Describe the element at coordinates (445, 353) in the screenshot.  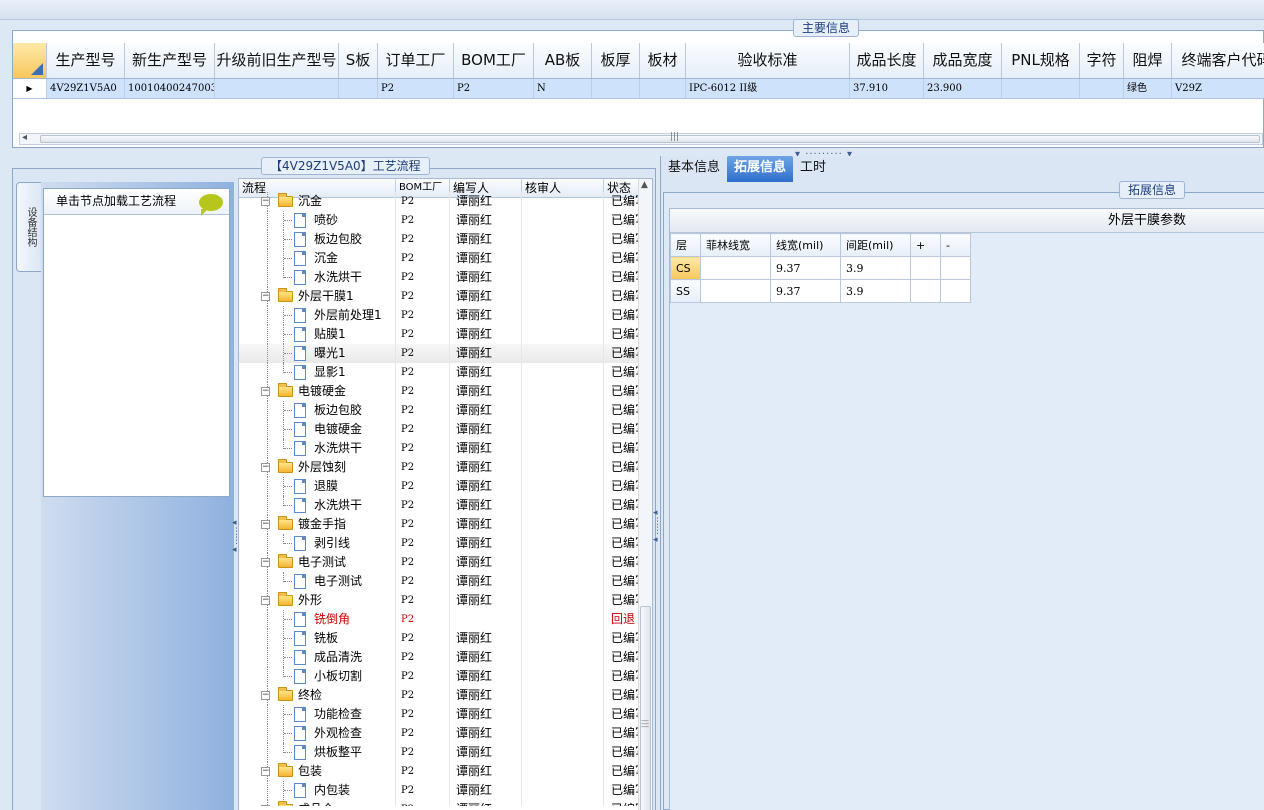
I see `tree-row: 曝光1 P2 谭丽红 已编写` at that location.